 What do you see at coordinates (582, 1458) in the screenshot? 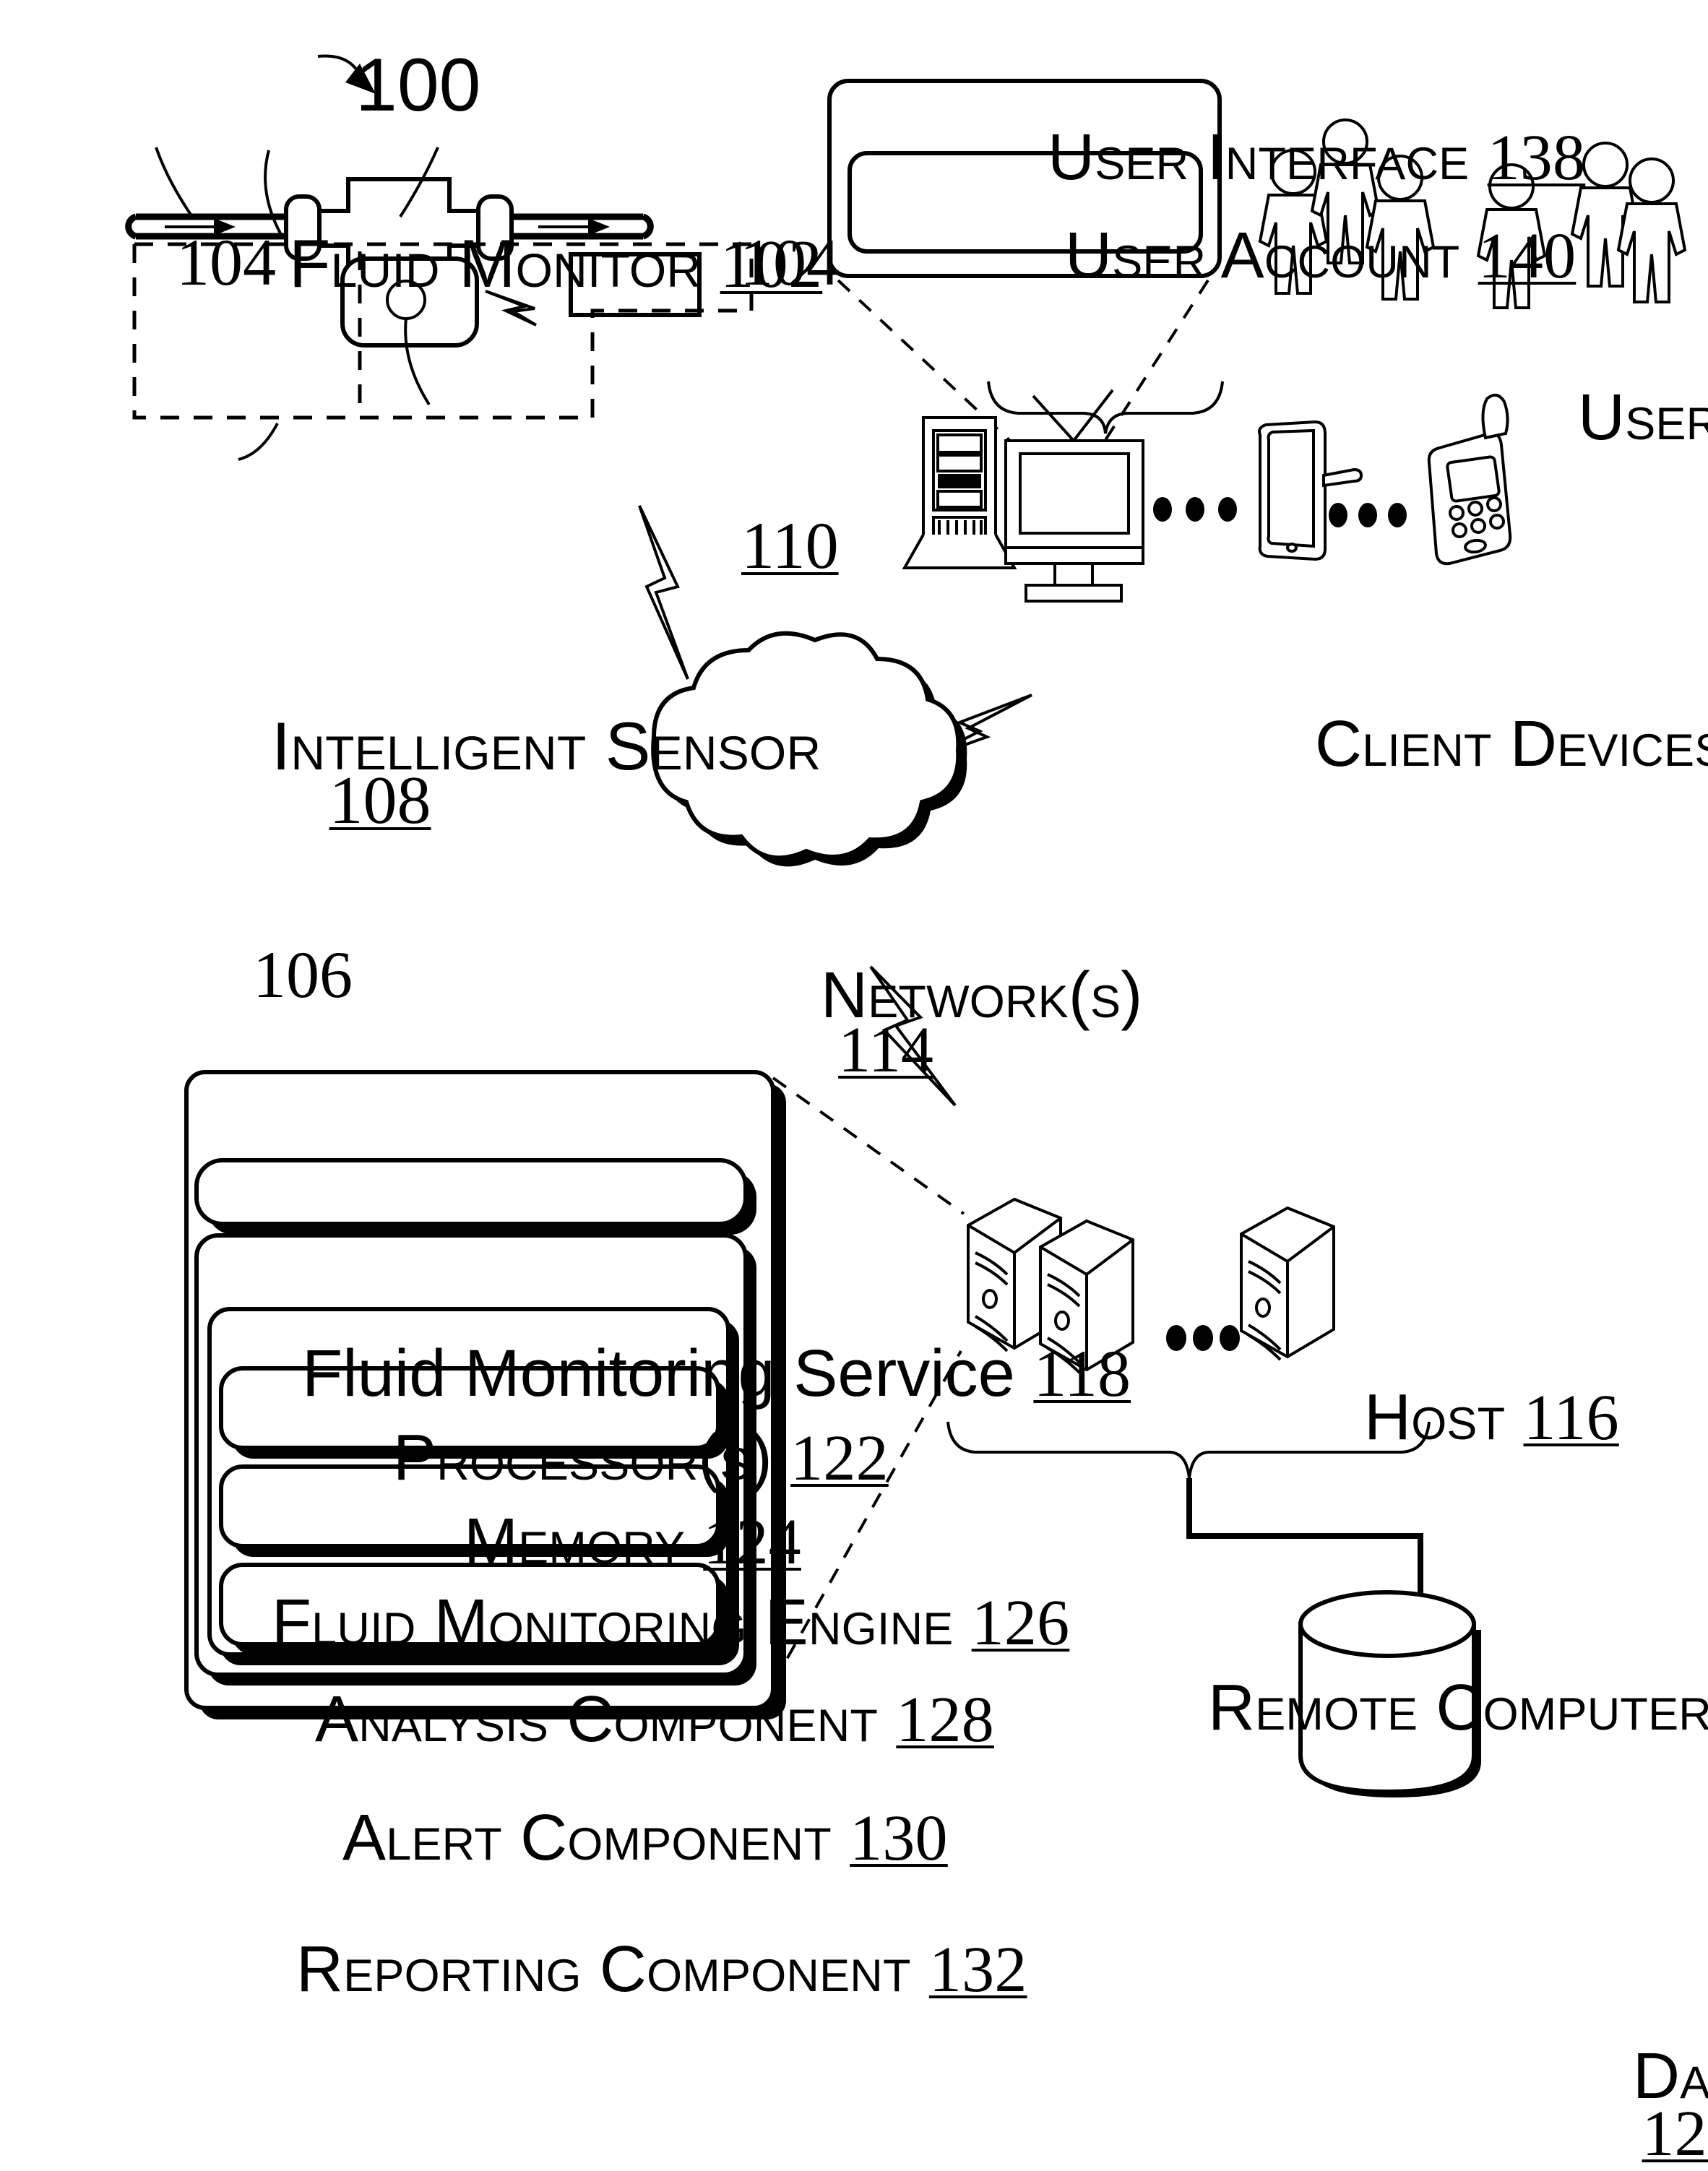
I see `processors-text: Processor(s)` at bounding box center [582, 1458].